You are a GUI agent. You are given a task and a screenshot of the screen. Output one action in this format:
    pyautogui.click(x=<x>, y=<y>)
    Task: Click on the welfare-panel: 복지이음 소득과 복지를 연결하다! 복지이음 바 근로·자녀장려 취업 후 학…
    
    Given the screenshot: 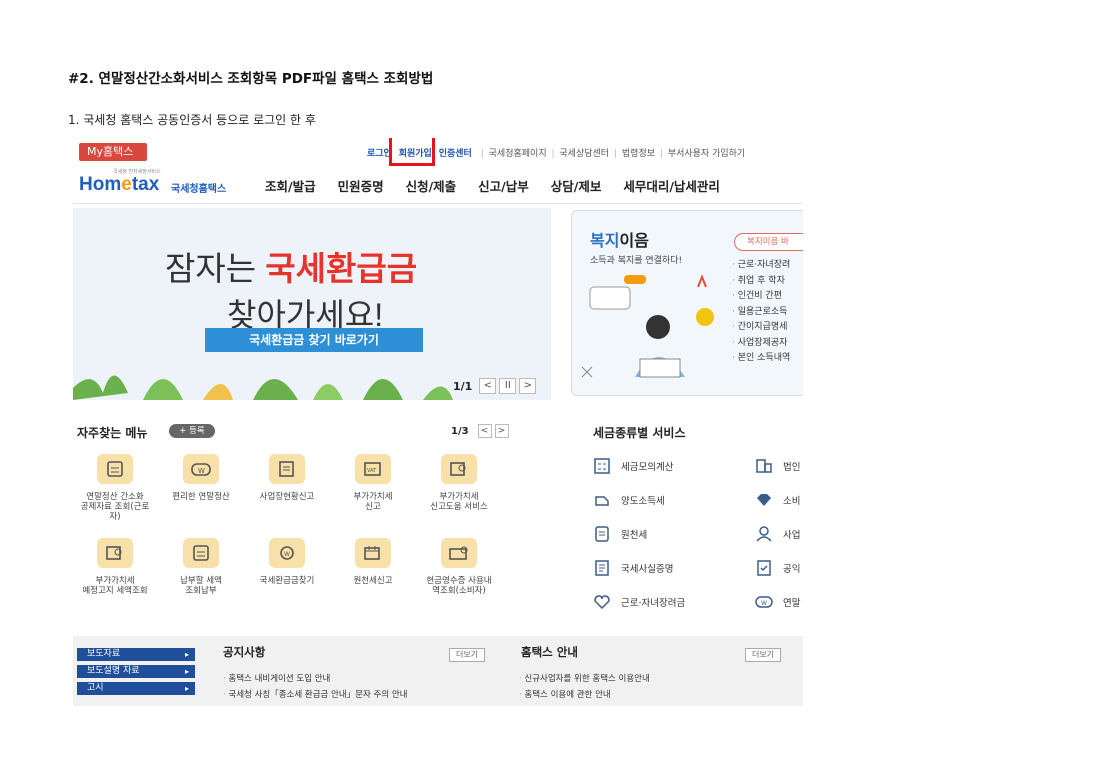 What is the action you would take?
    pyautogui.click(x=687, y=303)
    